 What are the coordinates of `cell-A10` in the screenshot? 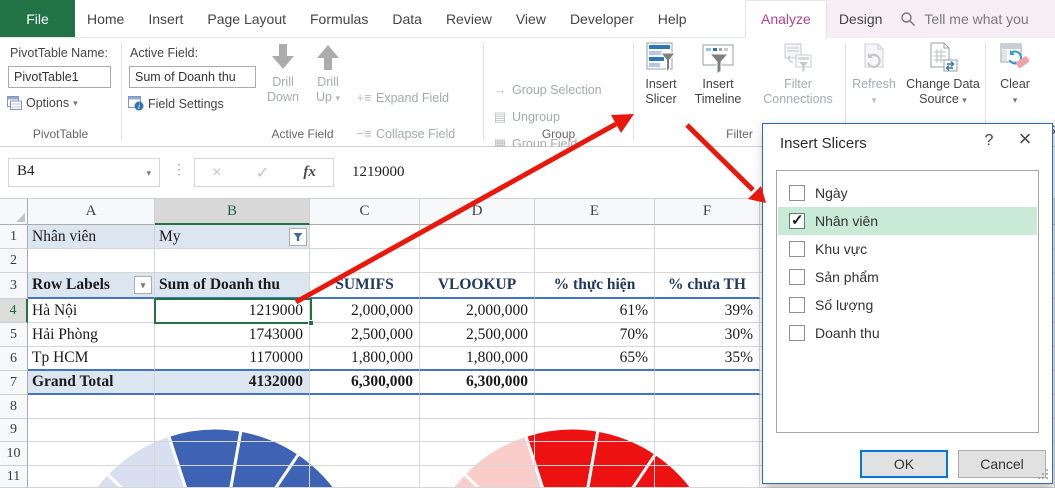 It's located at (91, 454).